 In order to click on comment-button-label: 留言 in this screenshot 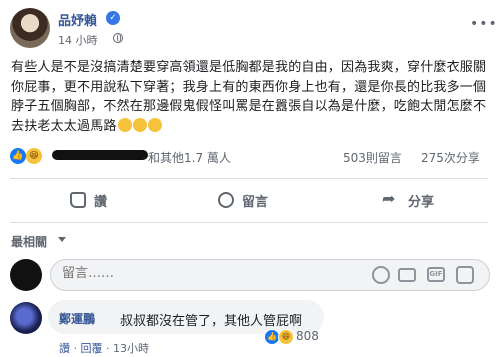, I will do `click(255, 202)`.